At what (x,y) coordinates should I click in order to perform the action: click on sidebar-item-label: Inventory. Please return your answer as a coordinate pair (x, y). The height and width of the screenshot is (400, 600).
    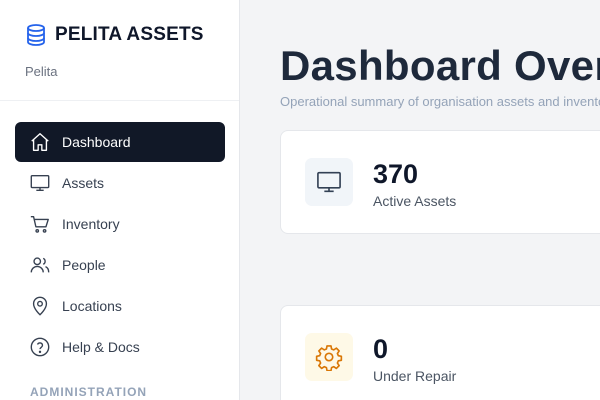
    Looking at the image, I should click on (91, 224).